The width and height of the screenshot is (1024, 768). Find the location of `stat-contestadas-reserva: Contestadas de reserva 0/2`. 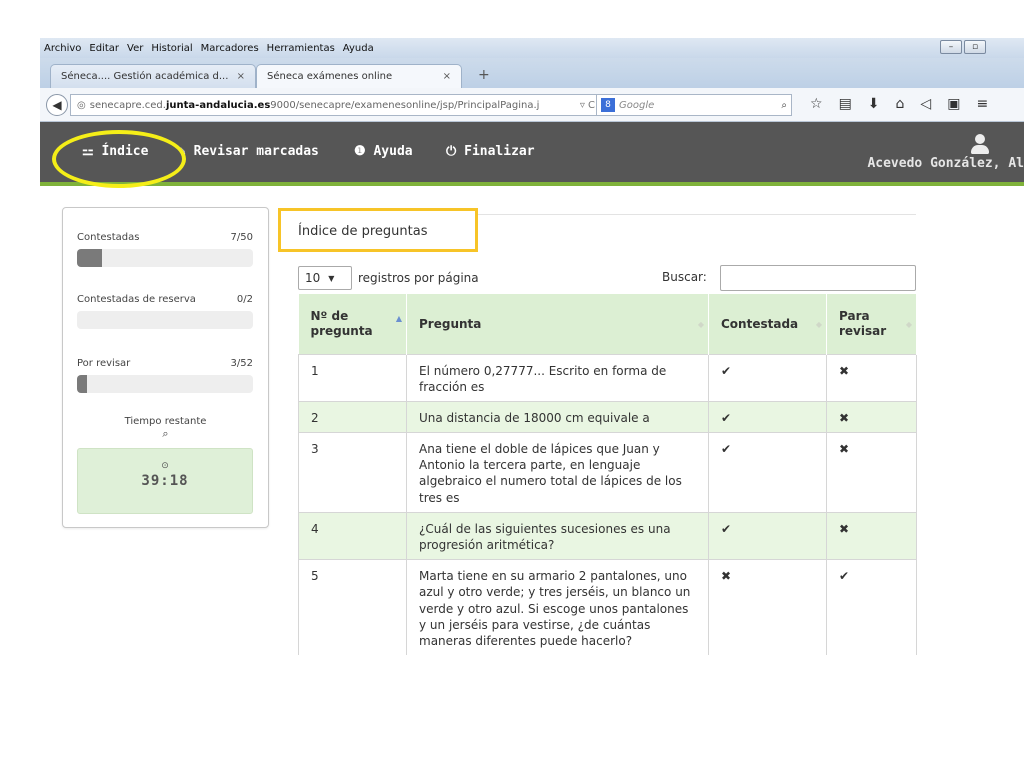

stat-contestadas-reserva: Contestadas de reserva 0/2 is located at coordinates (165, 311).